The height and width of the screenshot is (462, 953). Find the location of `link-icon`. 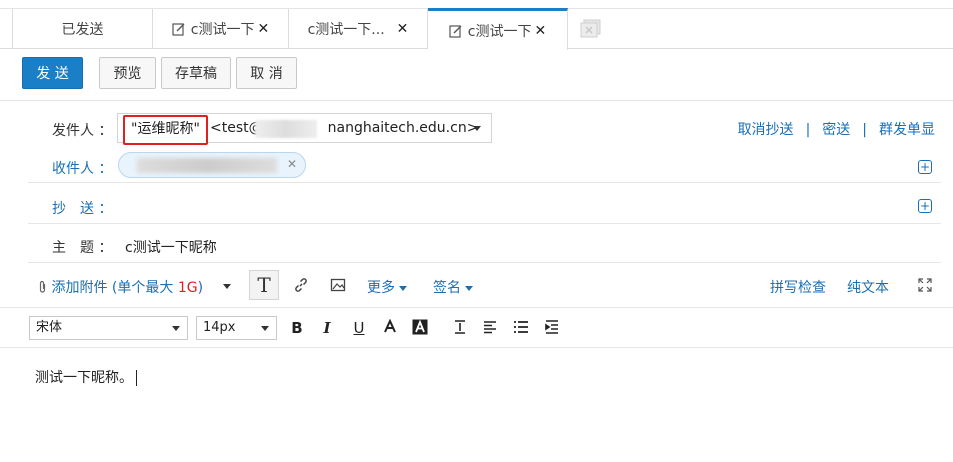

link-icon is located at coordinates (301, 287).